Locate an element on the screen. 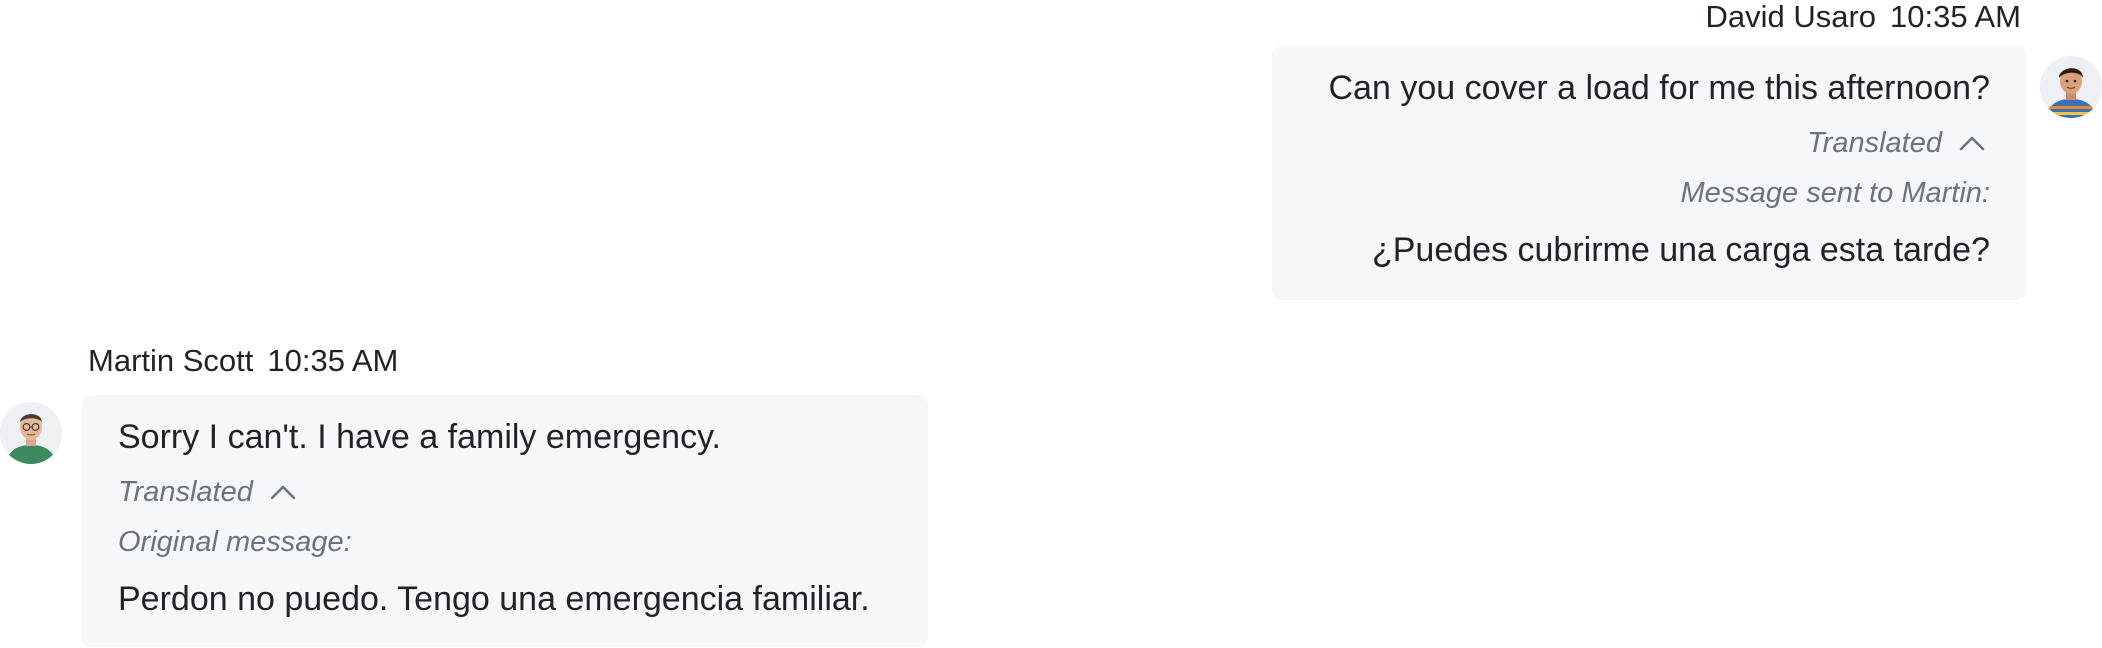  outgoing-message-header: David Usaro 10:35 AM is located at coordinates (1863, 17).